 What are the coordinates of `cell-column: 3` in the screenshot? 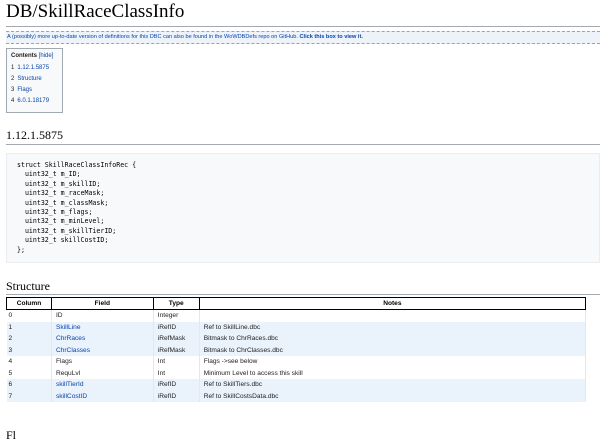 It's located at (29, 350).